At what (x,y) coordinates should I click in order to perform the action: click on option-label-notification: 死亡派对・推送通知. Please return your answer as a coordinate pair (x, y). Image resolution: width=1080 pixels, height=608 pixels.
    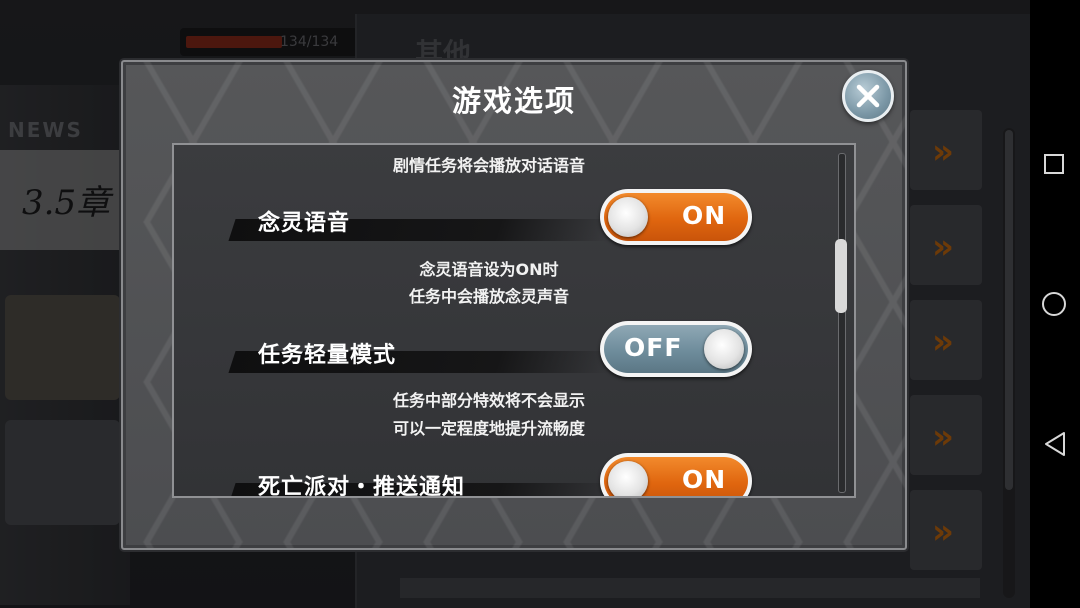
    Looking at the image, I should click on (362, 486).